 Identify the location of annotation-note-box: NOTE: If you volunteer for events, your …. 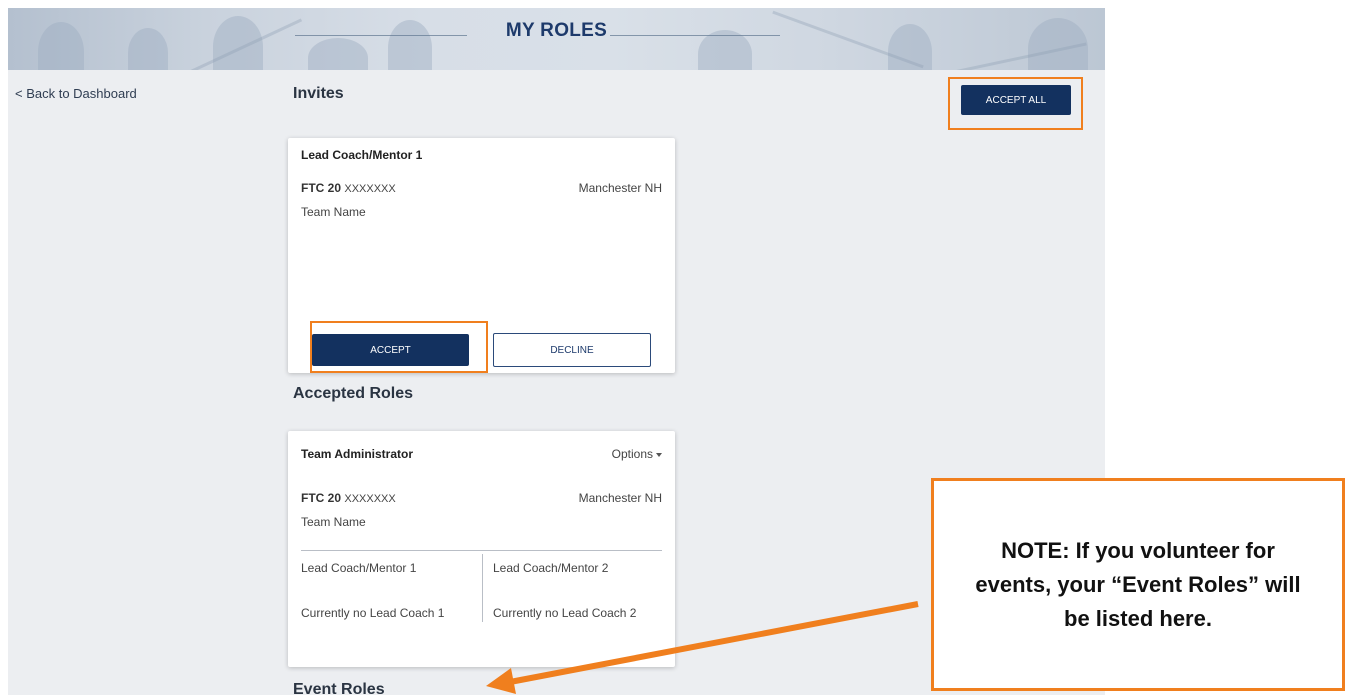
(1138, 584).